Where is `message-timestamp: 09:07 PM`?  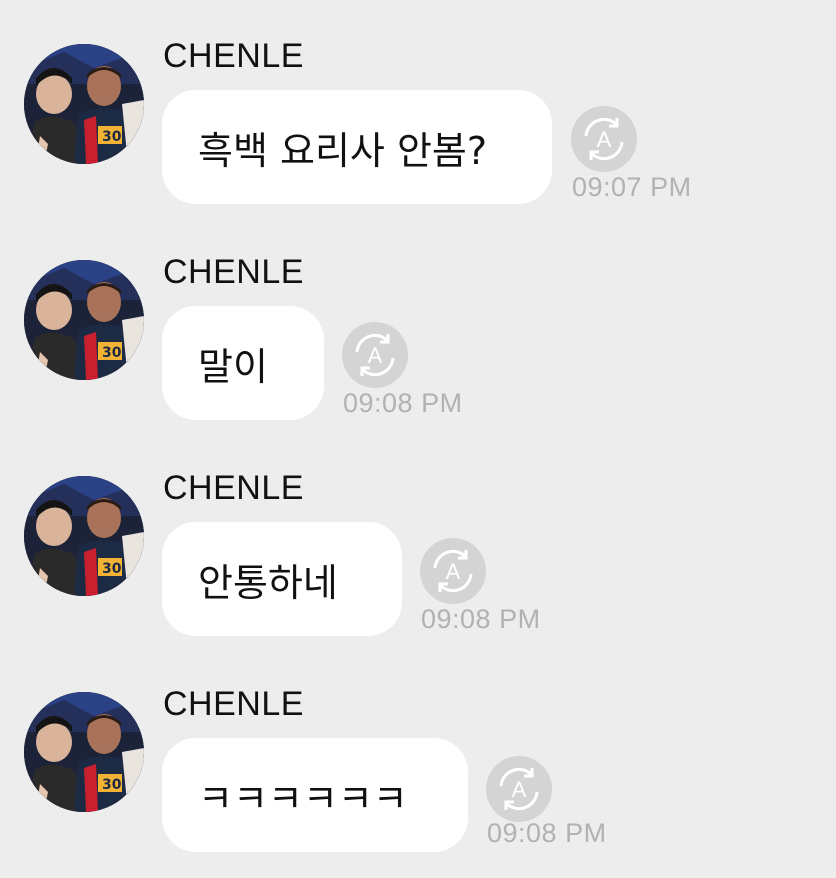 message-timestamp: 09:07 PM is located at coordinates (632, 187).